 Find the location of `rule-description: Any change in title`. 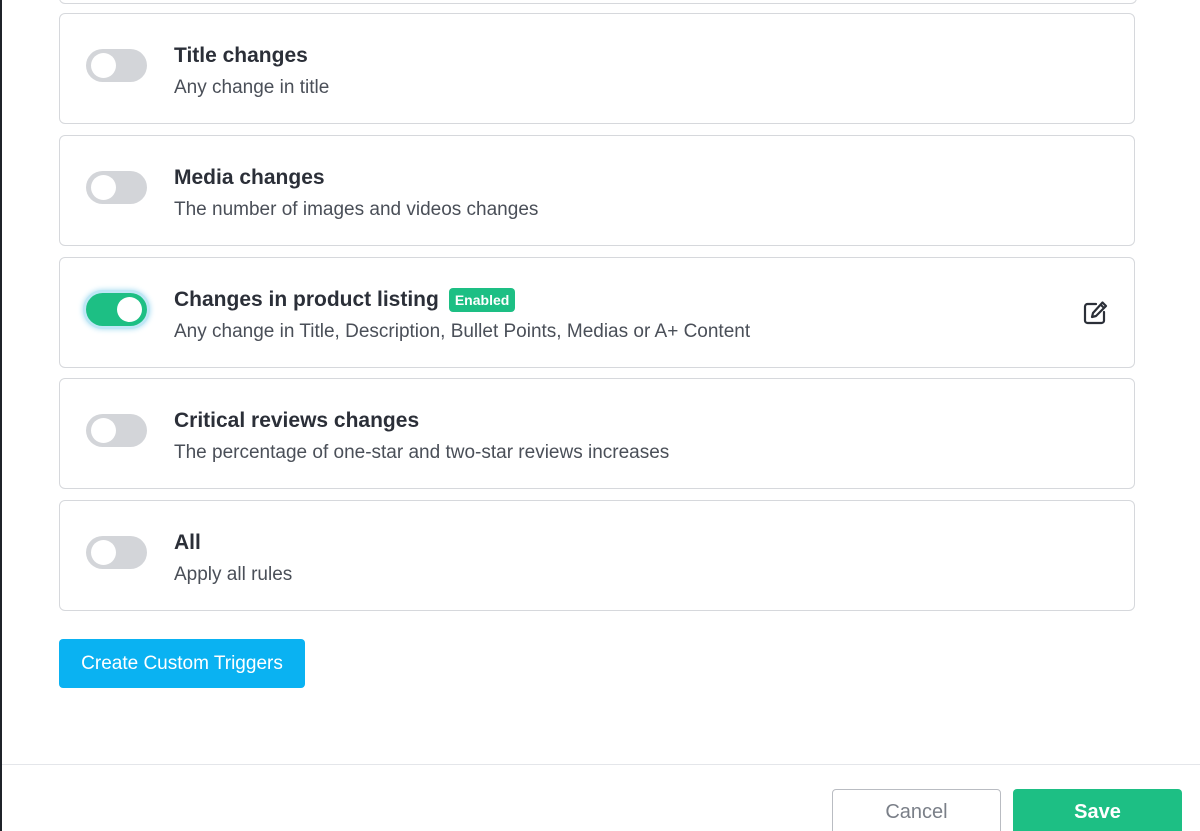

rule-description: Any change in title is located at coordinates (252, 87).